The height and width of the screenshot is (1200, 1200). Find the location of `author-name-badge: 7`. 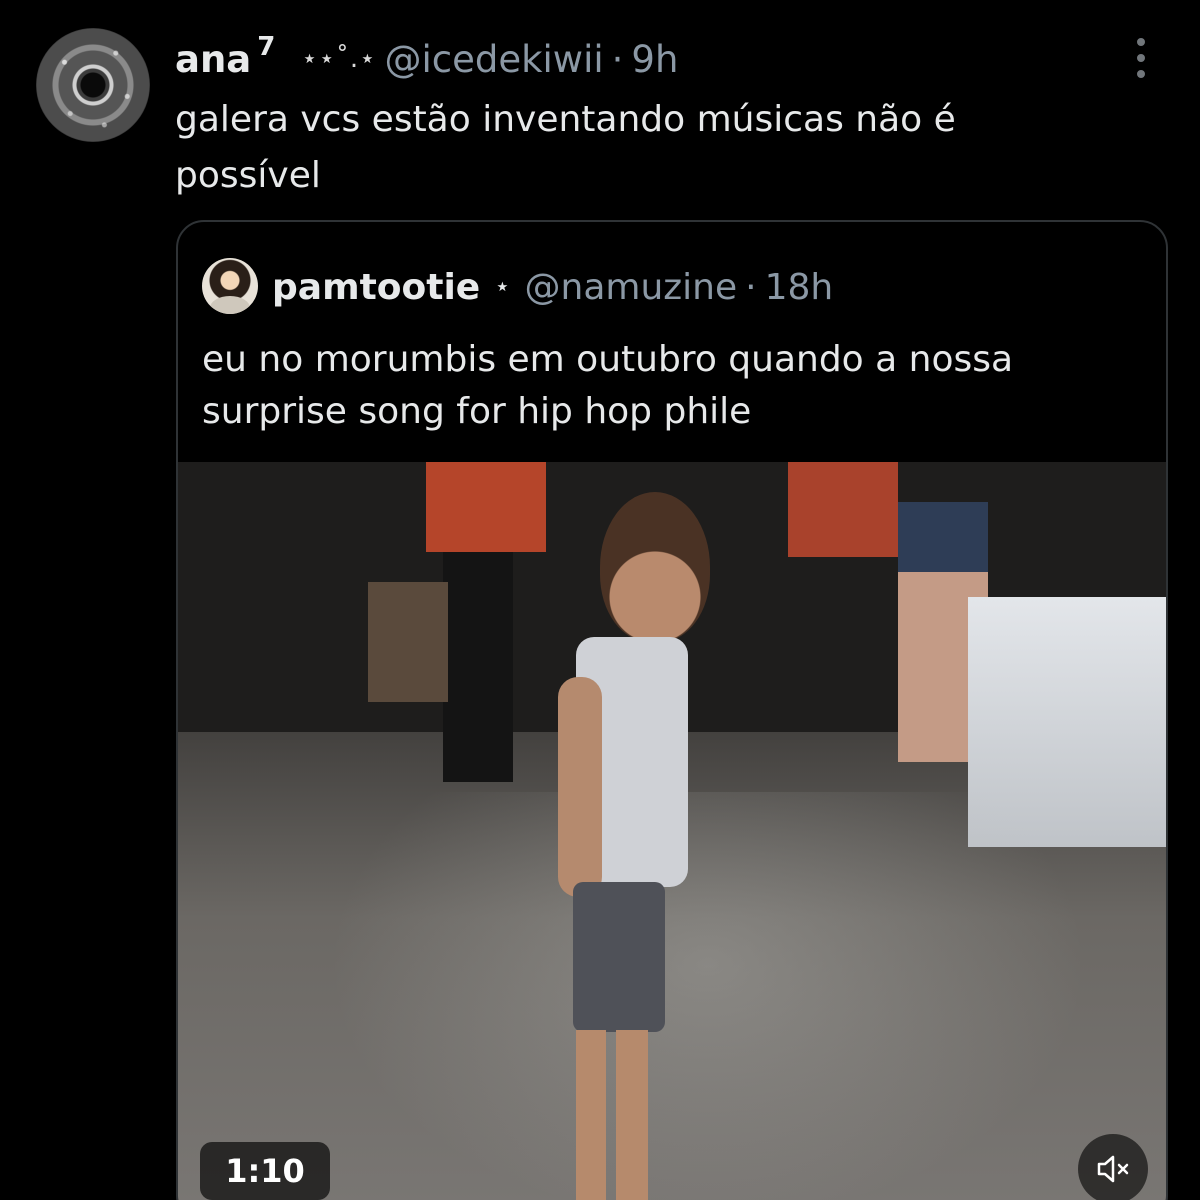

author-name-badge: 7 is located at coordinates (266, 47).